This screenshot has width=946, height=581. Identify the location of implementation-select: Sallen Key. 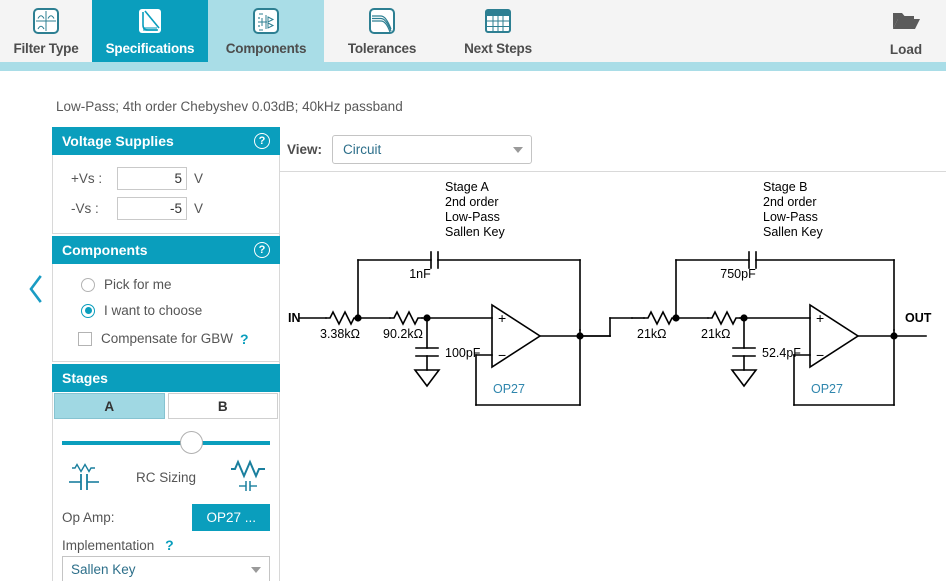
(166, 568).